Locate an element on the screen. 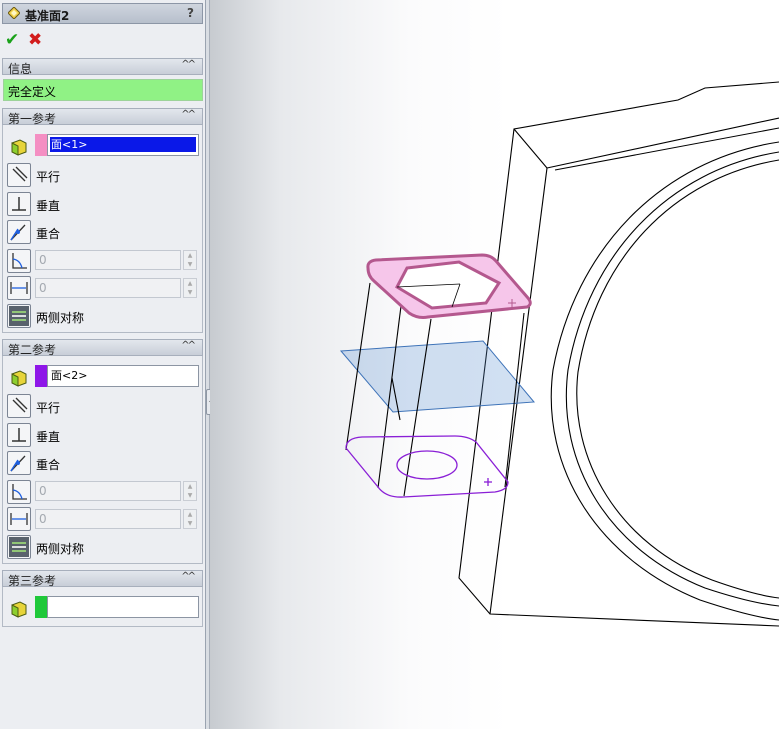 The width and height of the screenshot is (779, 732). reference3-color-swatch is located at coordinates (41, 607).